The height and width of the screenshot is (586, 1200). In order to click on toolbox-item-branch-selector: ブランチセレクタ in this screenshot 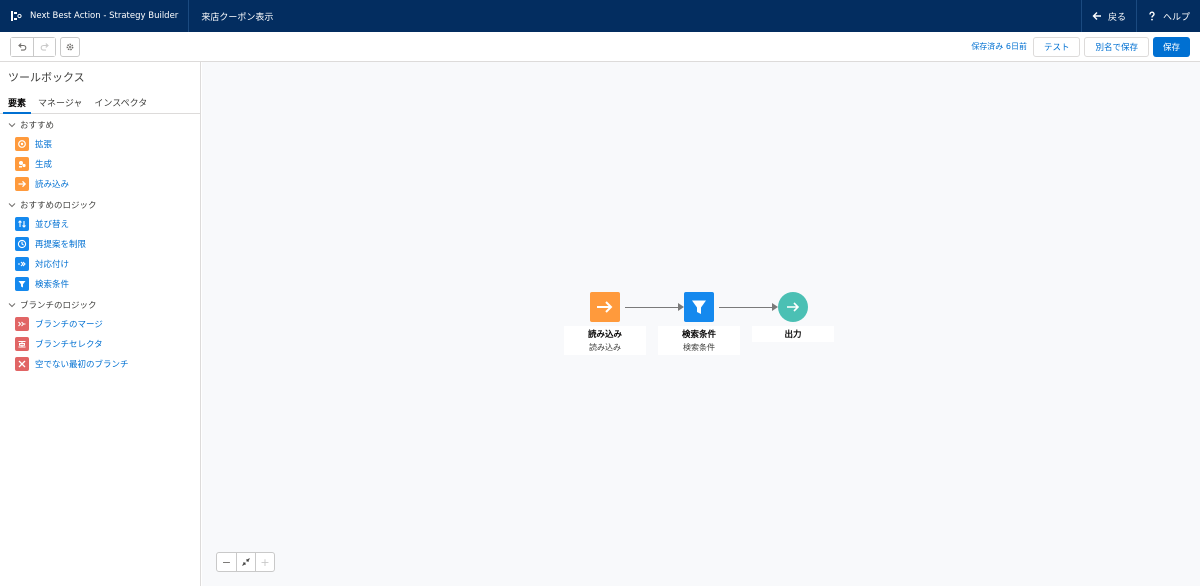, I will do `click(100, 344)`.